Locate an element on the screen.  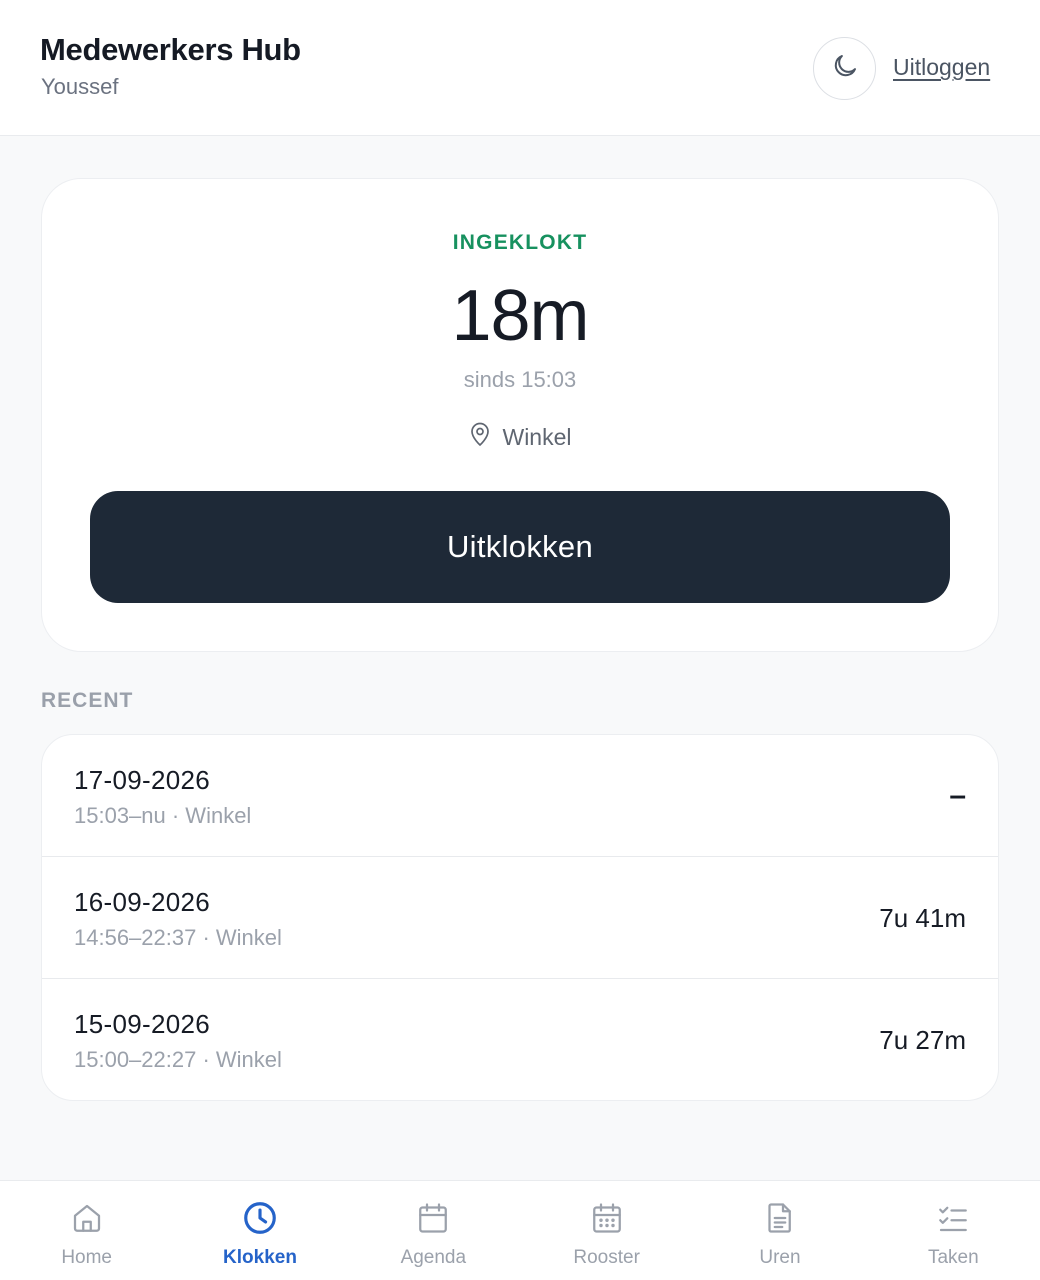
entry-time-location: 15:00–22:27 · Winkel is located at coordinates (178, 1059).